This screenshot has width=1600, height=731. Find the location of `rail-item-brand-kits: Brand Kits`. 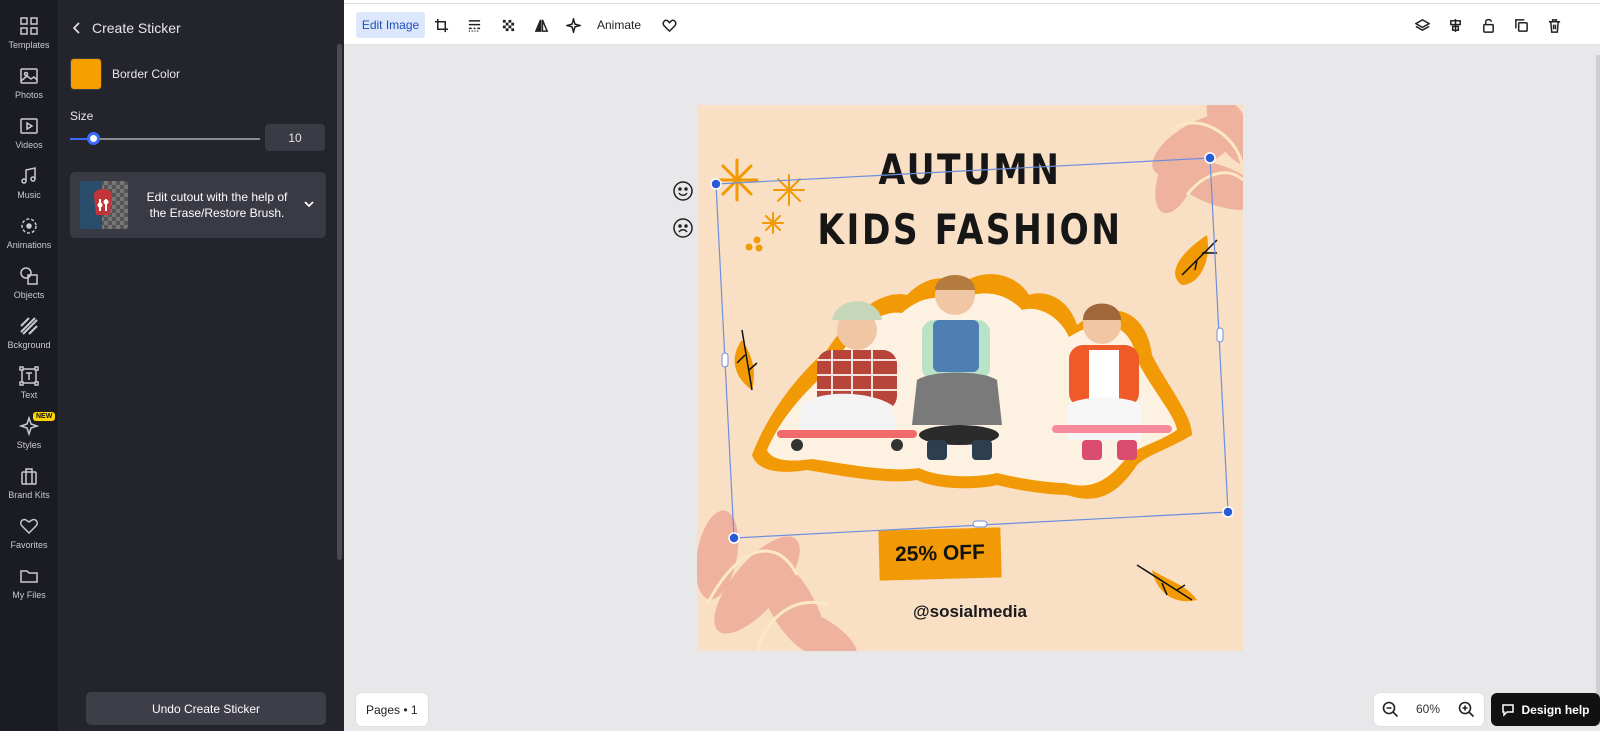

rail-item-brand-kits: Brand Kits is located at coordinates (29, 485).